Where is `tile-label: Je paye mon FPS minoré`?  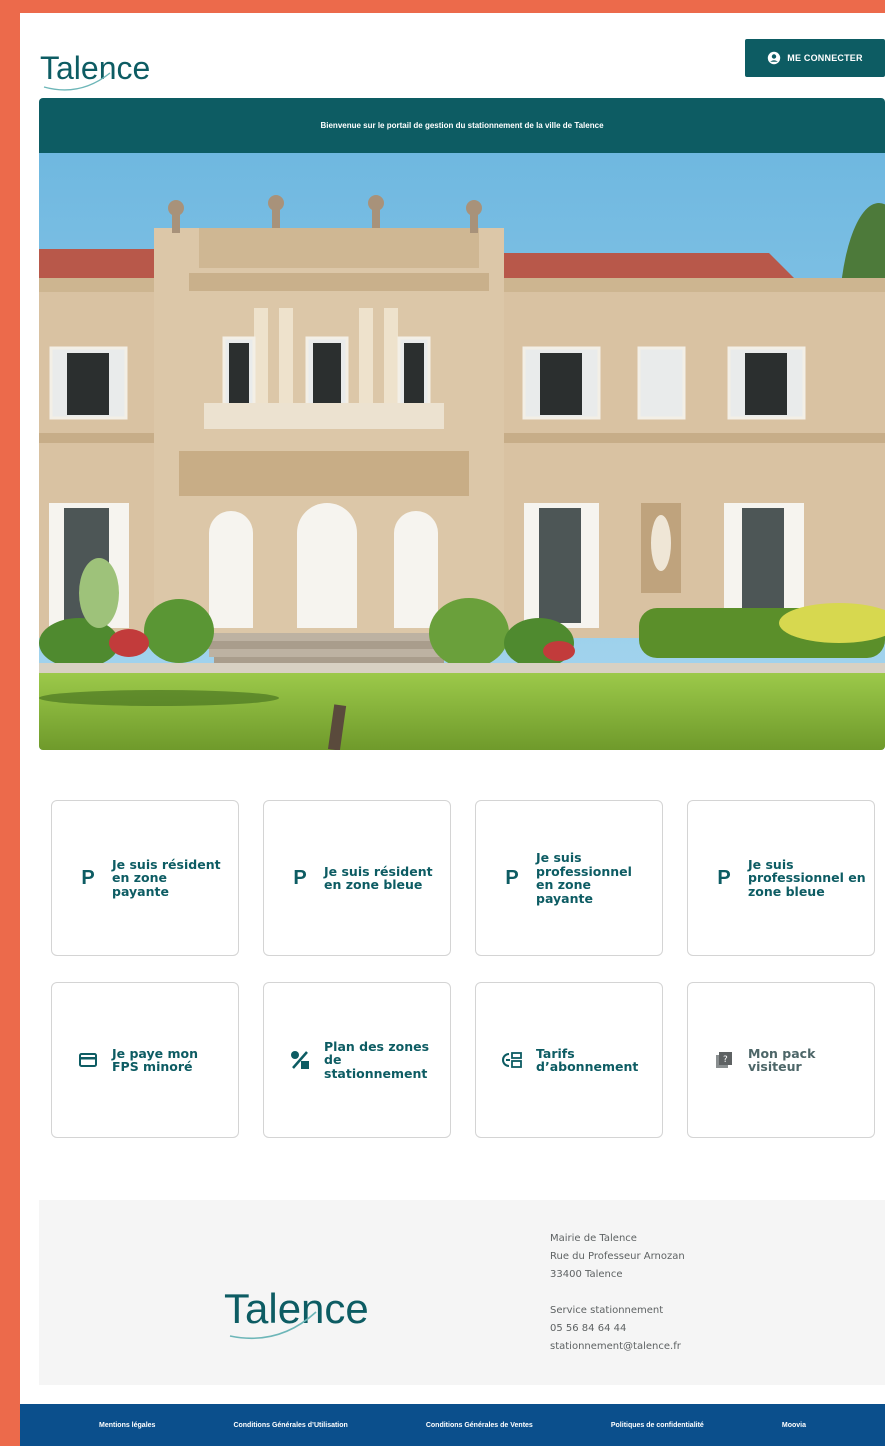
tile-label: Je paye mon FPS minoré is located at coordinates (155, 1059).